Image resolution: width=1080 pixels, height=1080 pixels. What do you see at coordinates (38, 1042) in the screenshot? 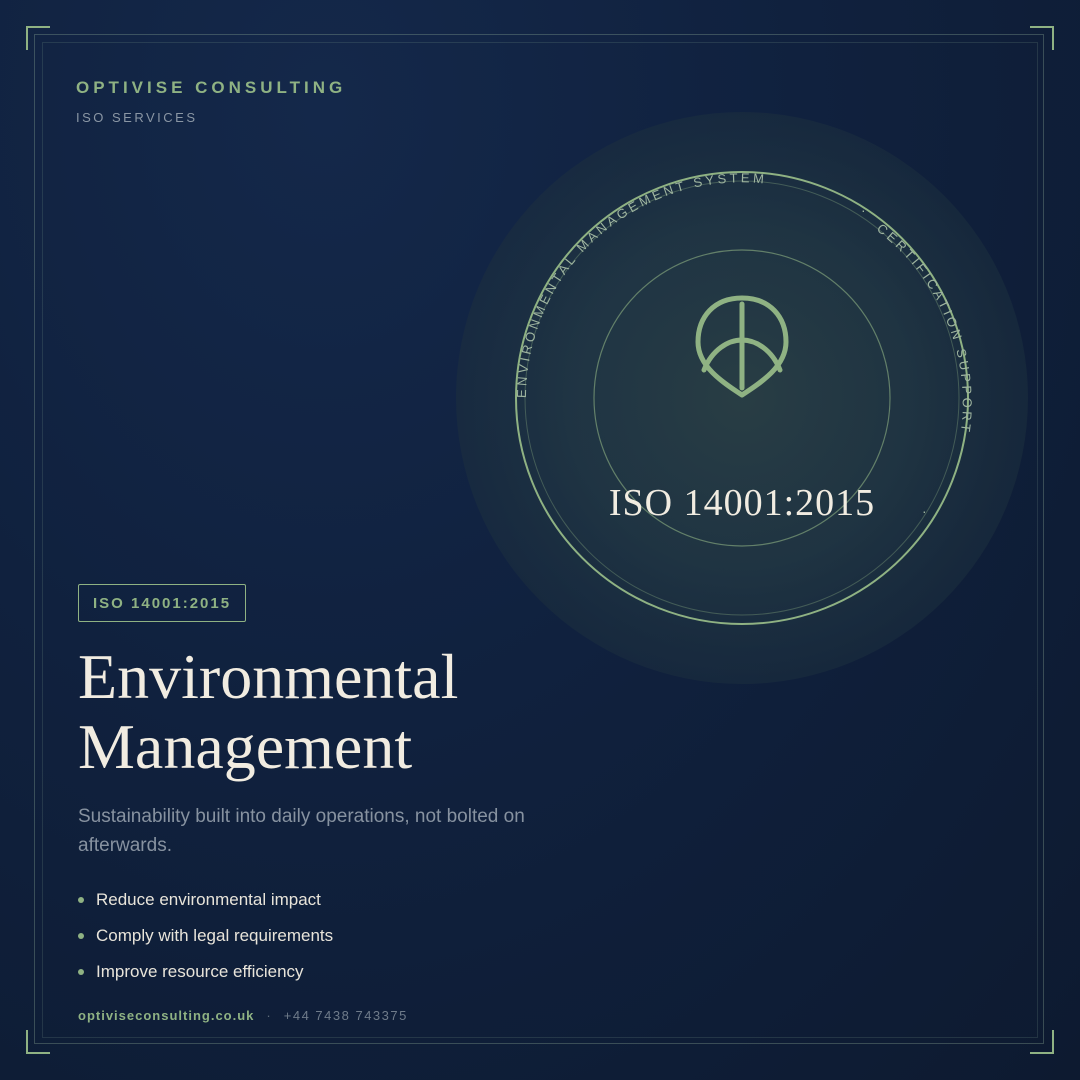
I see `corner-bracket-bottom-left` at bounding box center [38, 1042].